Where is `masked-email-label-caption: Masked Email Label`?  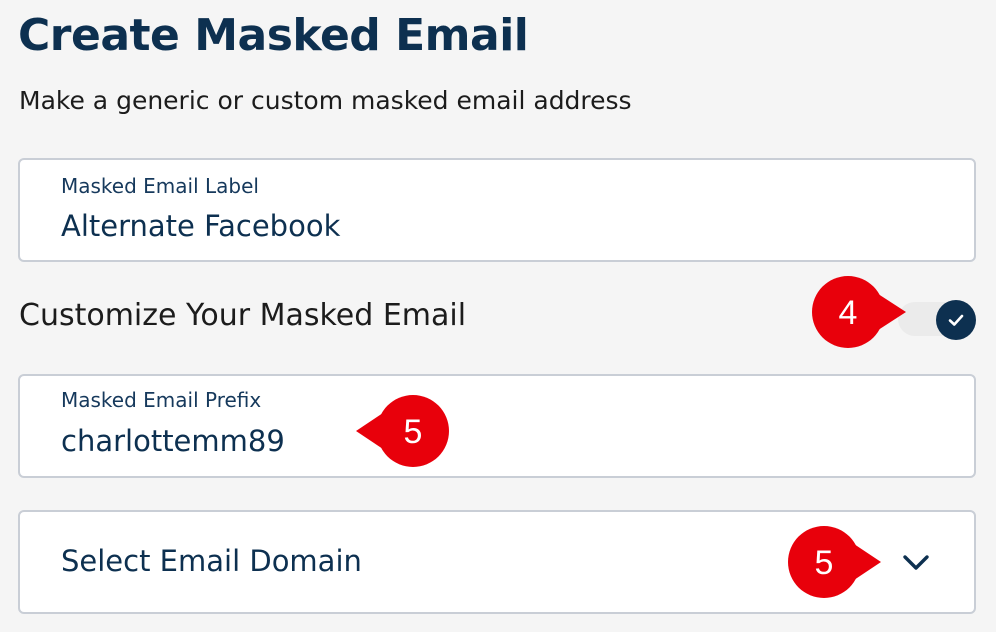 masked-email-label-caption: Masked Email Label is located at coordinates (160, 186).